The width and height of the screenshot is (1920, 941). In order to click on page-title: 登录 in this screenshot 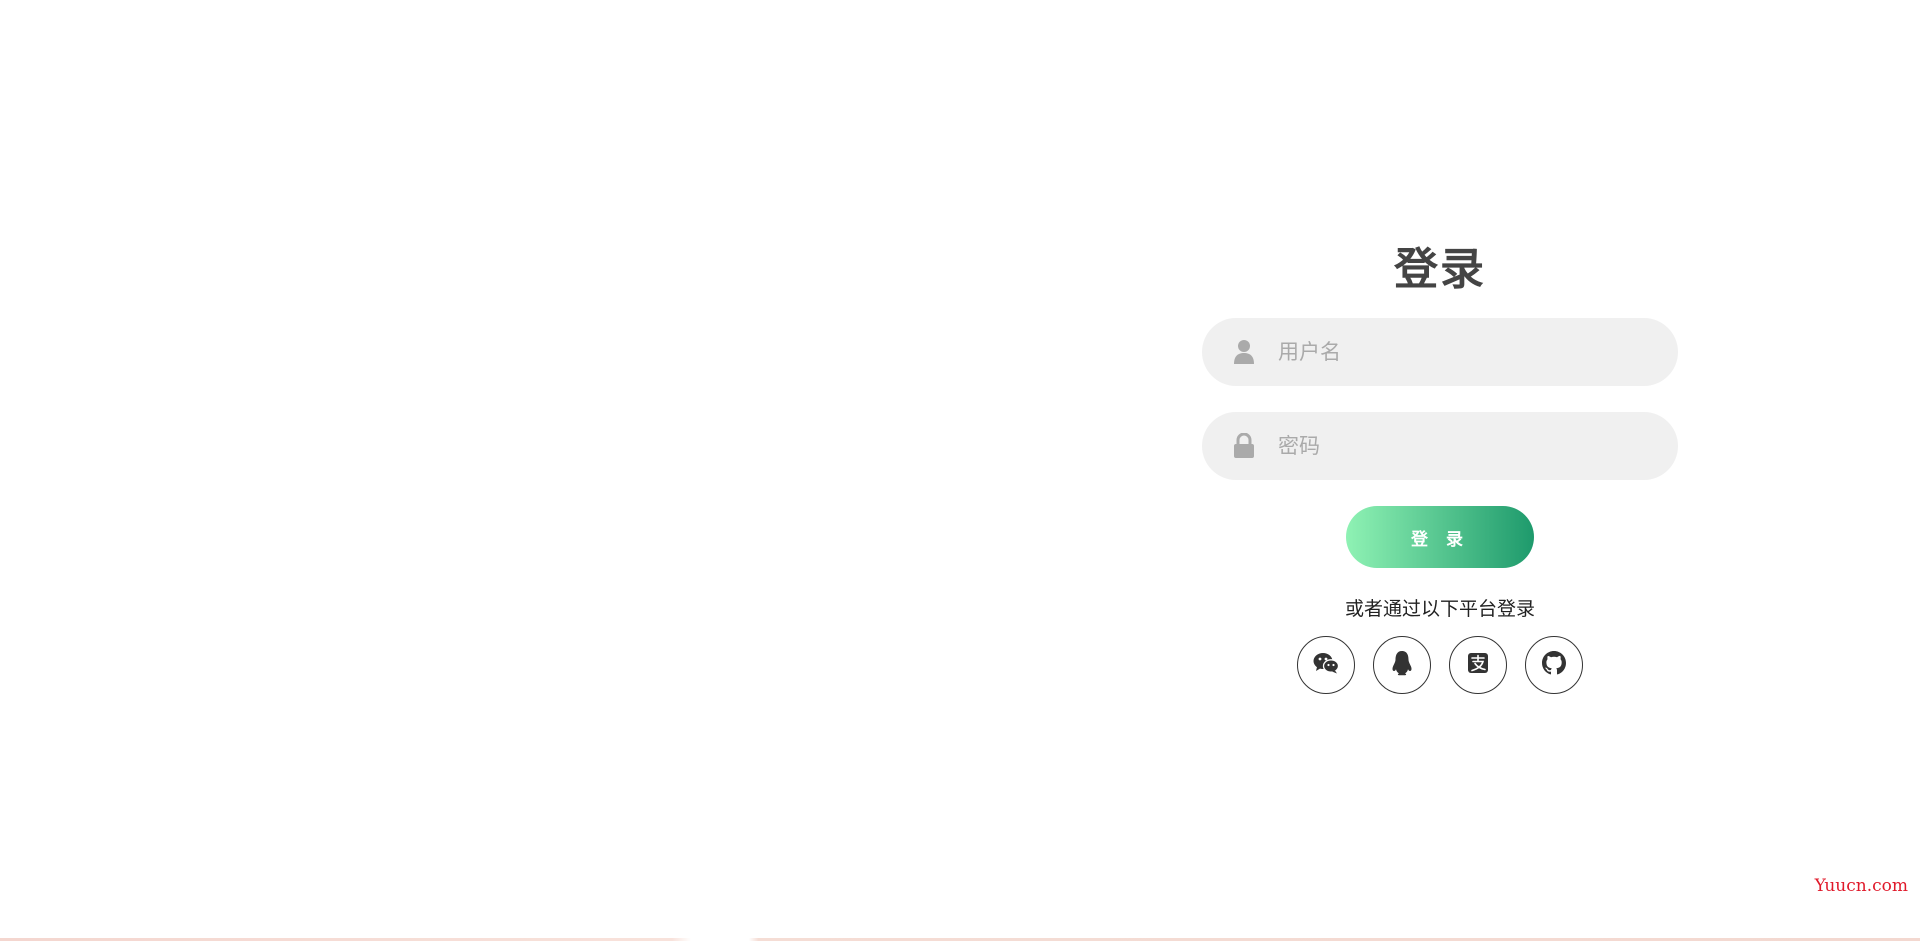, I will do `click(1440, 269)`.